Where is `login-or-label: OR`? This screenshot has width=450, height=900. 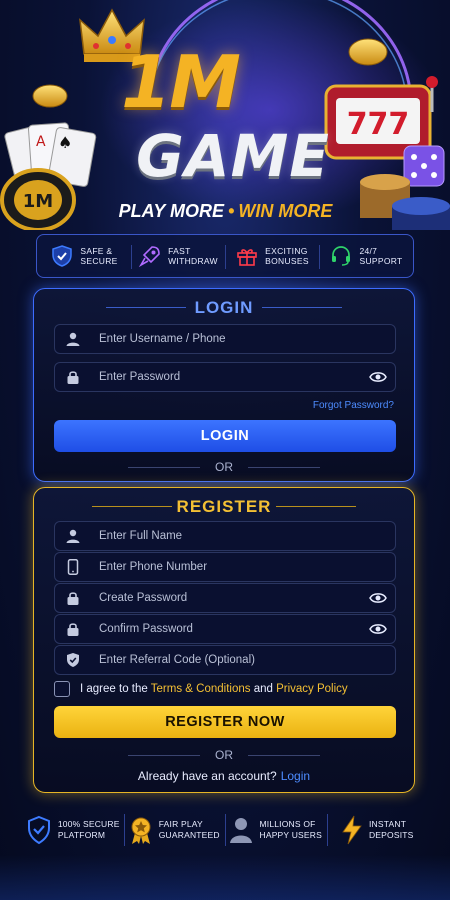 login-or-label: OR is located at coordinates (224, 467).